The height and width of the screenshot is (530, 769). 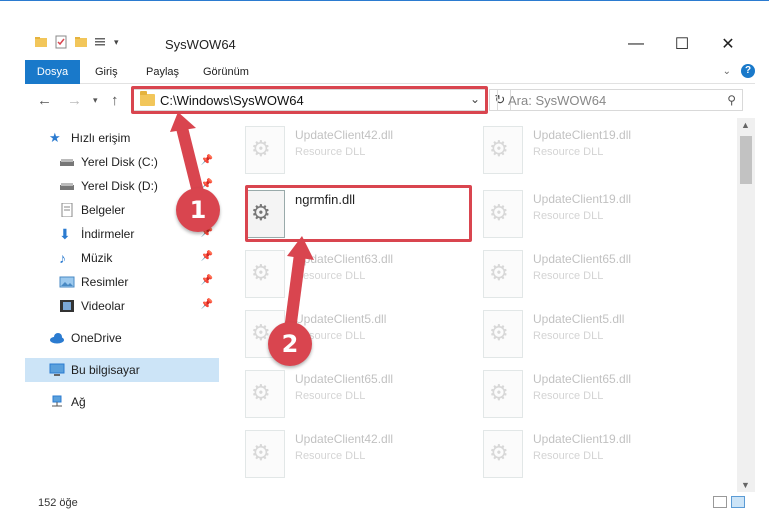 What do you see at coordinates (738, 502) in the screenshot?
I see `tiles-view-icon` at bounding box center [738, 502].